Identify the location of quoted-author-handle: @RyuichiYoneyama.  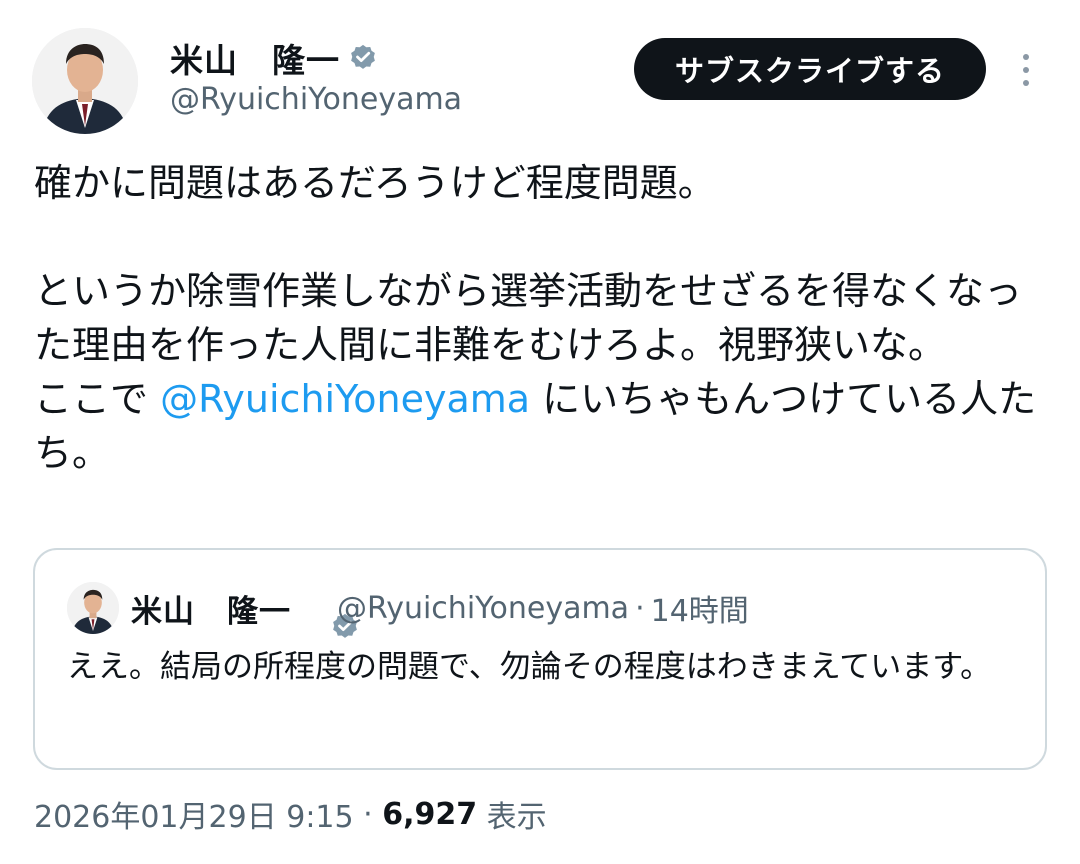
(483, 608).